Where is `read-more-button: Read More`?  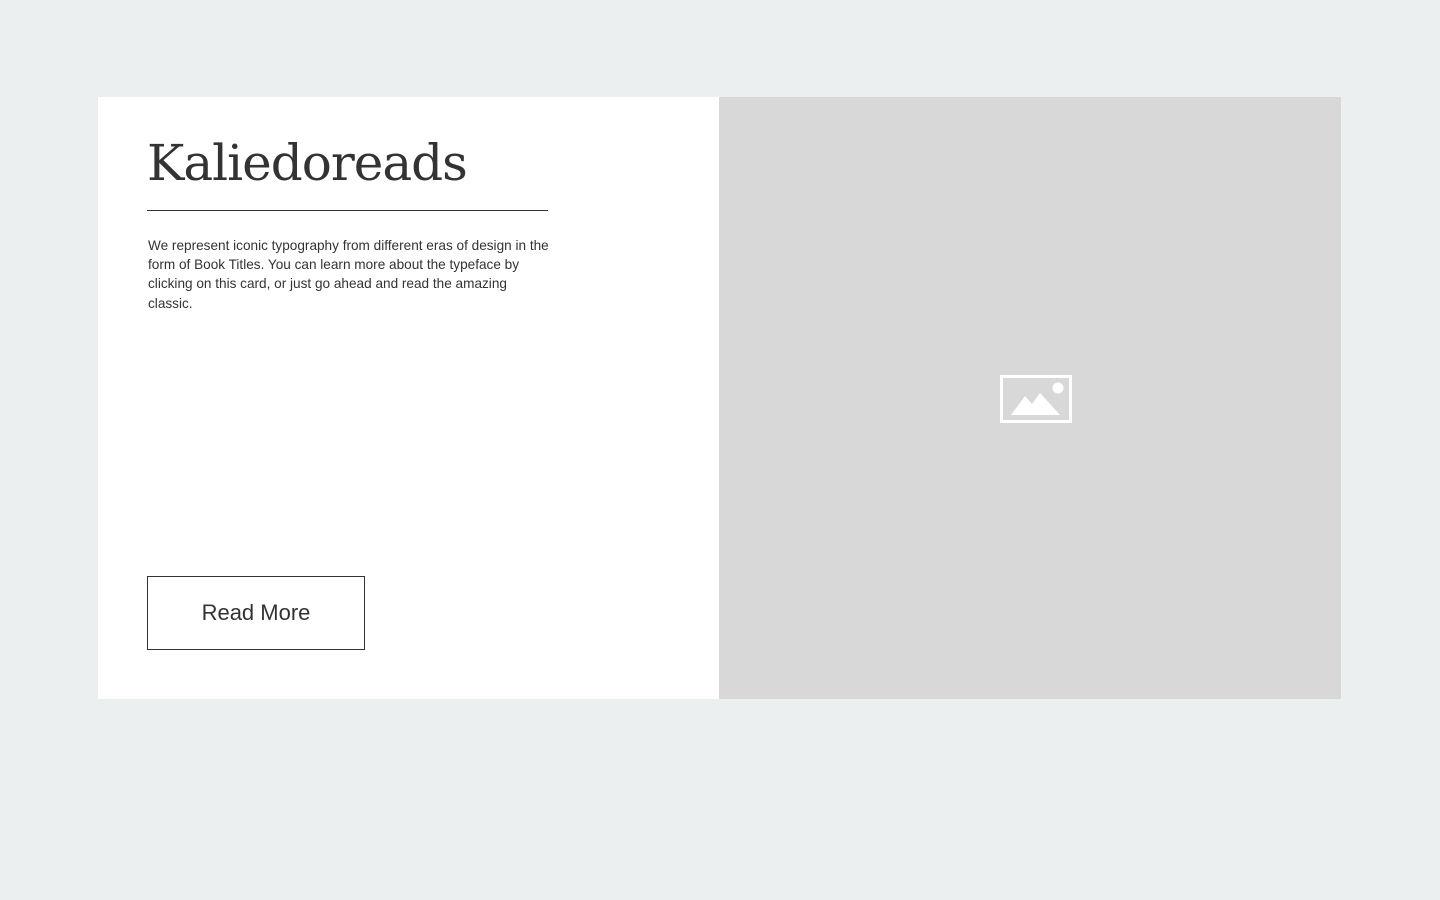 read-more-button: Read More is located at coordinates (256, 613).